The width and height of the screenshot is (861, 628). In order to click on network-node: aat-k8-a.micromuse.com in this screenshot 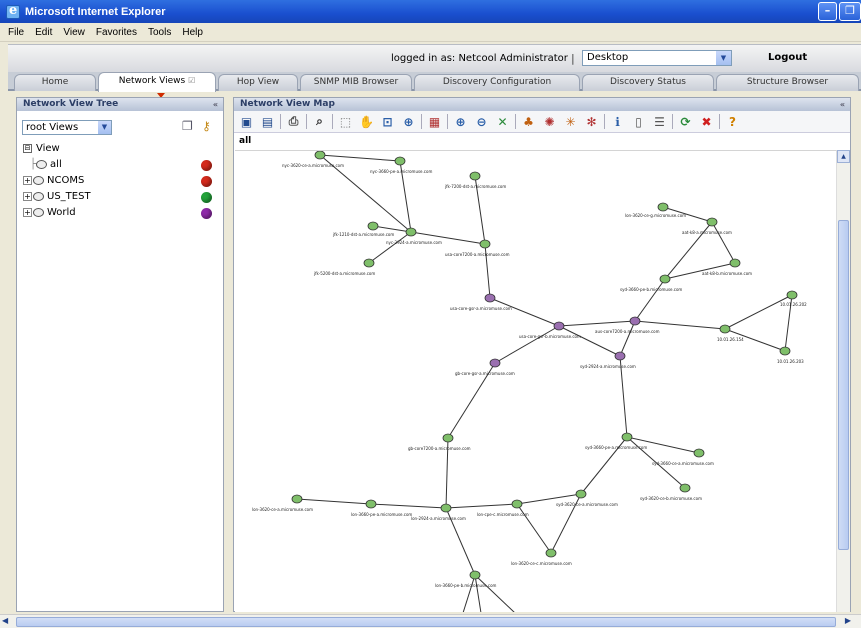, I will do `click(707, 226)`.